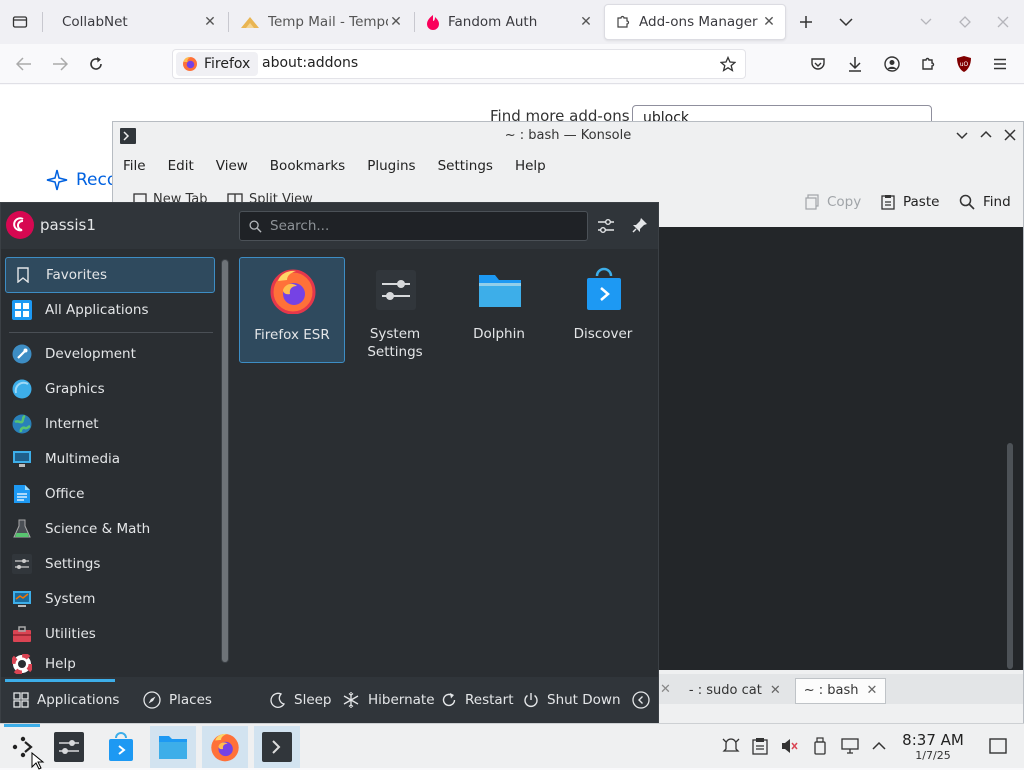  What do you see at coordinates (892, 64) in the screenshot?
I see `account-icon` at bounding box center [892, 64].